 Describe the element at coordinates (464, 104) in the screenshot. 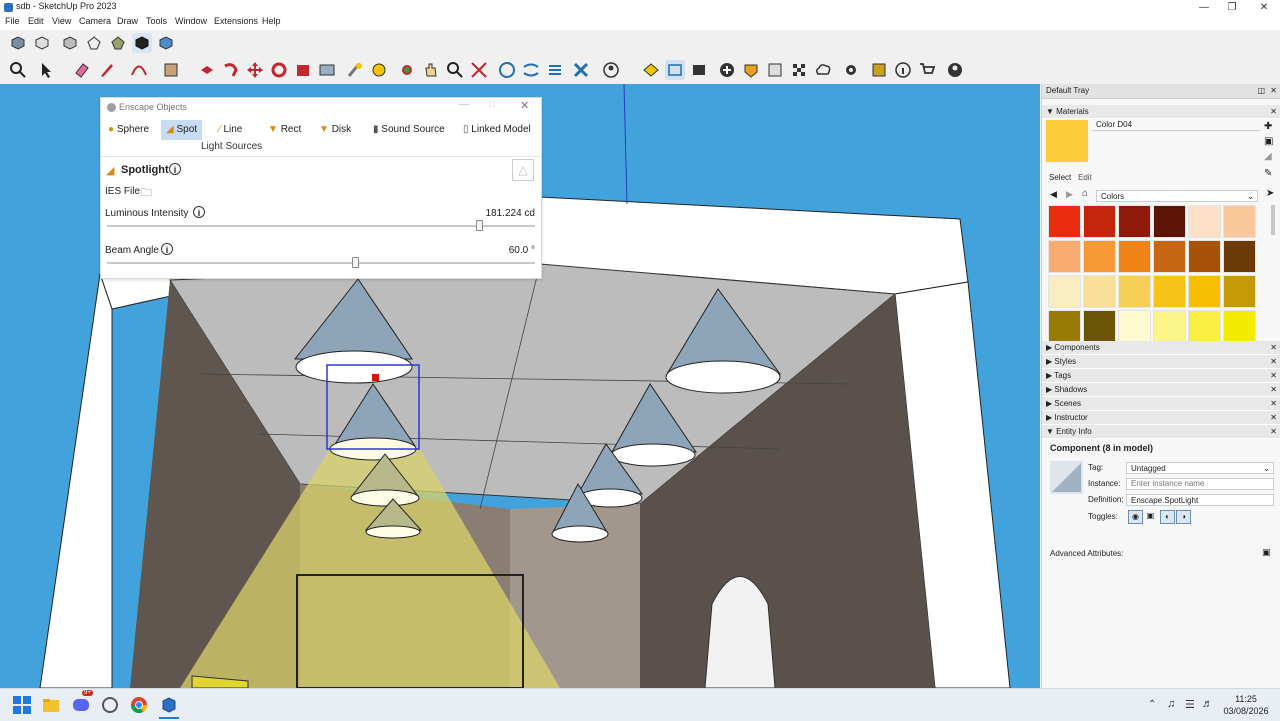

I see `dialog-minimize-icon: —` at that location.